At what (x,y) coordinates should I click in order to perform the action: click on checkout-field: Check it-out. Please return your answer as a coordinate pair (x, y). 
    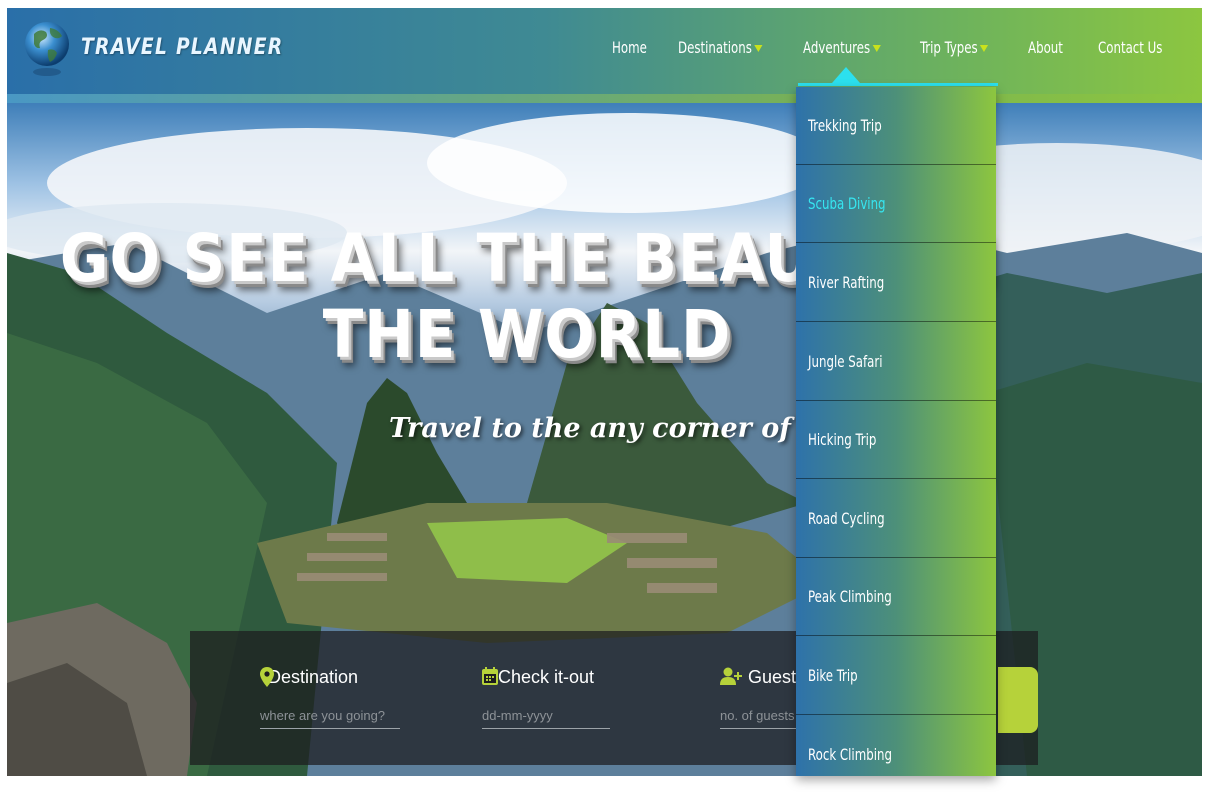
    Looking at the image, I should click on (546, 698).